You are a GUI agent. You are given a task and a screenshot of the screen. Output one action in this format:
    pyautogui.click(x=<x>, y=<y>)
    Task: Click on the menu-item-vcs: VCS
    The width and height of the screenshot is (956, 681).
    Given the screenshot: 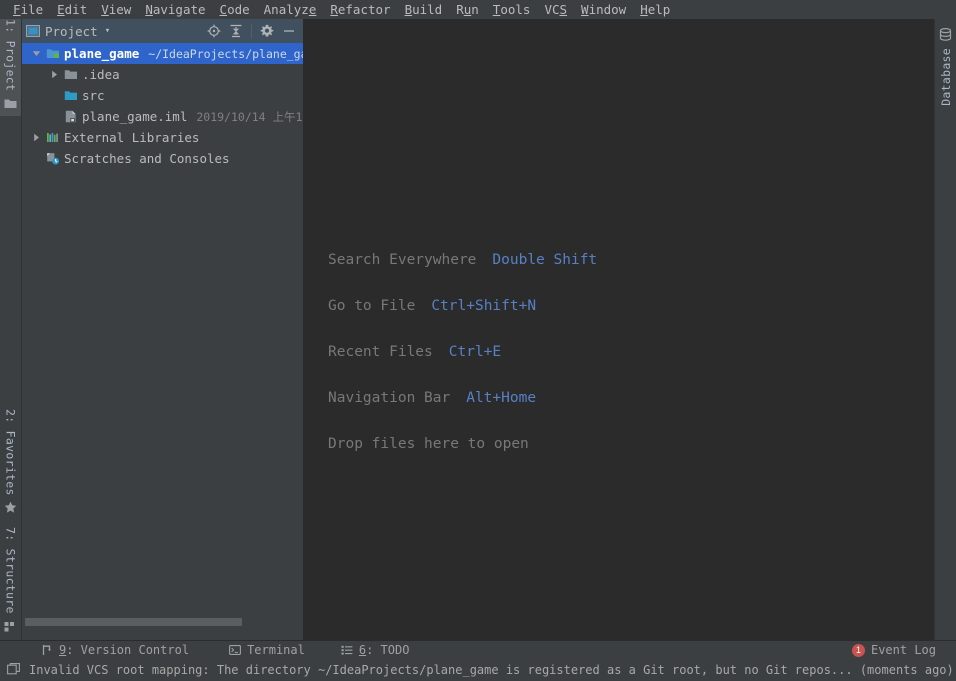 What is the action you would take?
    pyautogui.click(x=555, y=9)
    